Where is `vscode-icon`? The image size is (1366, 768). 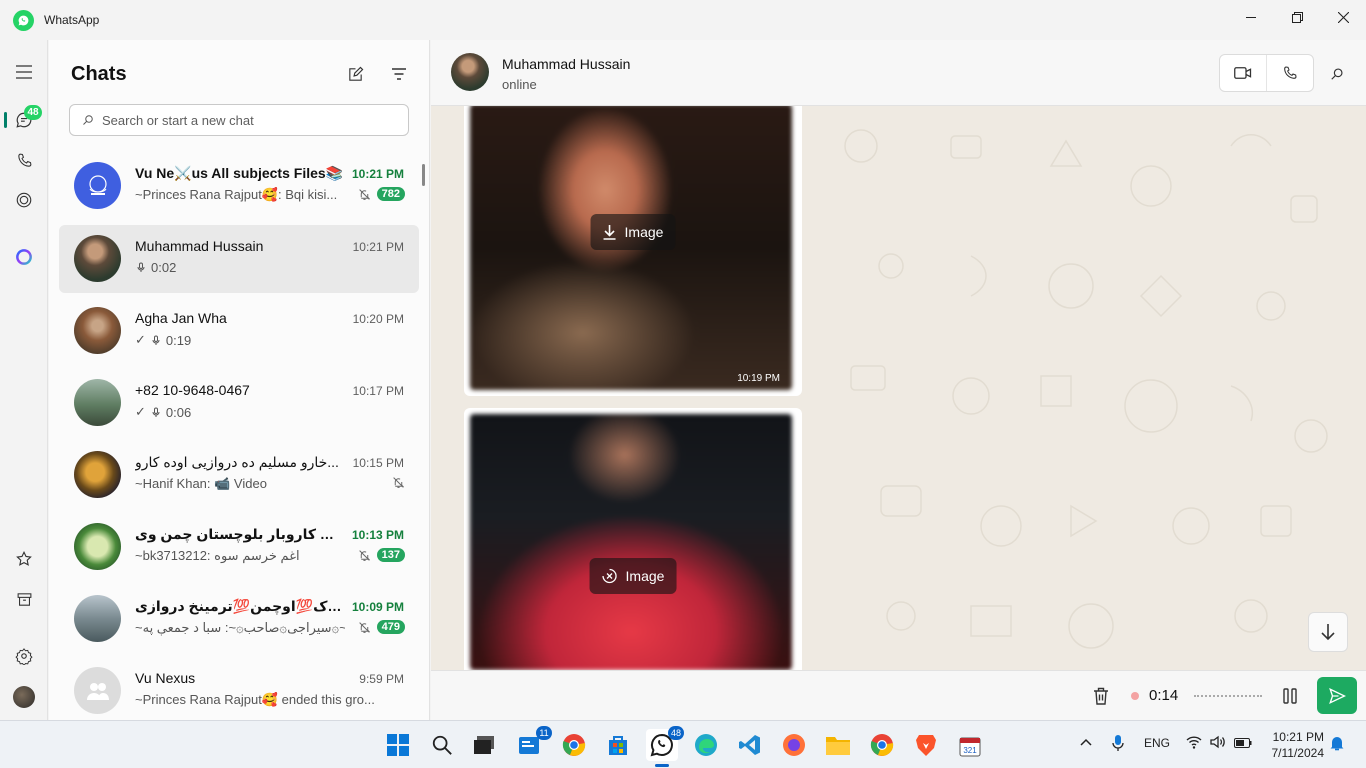
vscode-icon is located at coordinates (749, 745).